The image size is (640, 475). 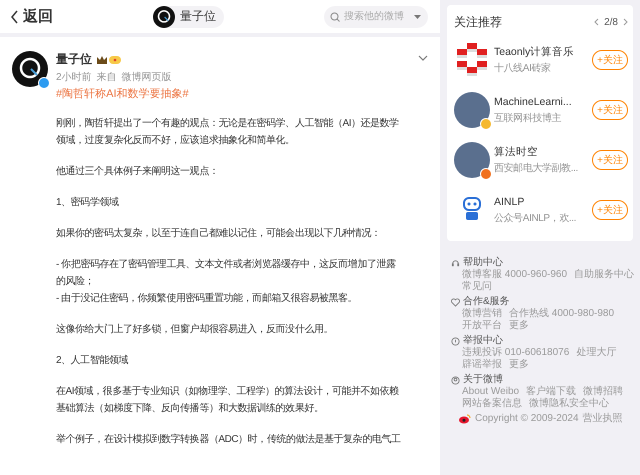 What do you see at coordinates (551, 392) in the screenshot?
I see `footer-link: 客户端下载` at bounding box center [551, 392].